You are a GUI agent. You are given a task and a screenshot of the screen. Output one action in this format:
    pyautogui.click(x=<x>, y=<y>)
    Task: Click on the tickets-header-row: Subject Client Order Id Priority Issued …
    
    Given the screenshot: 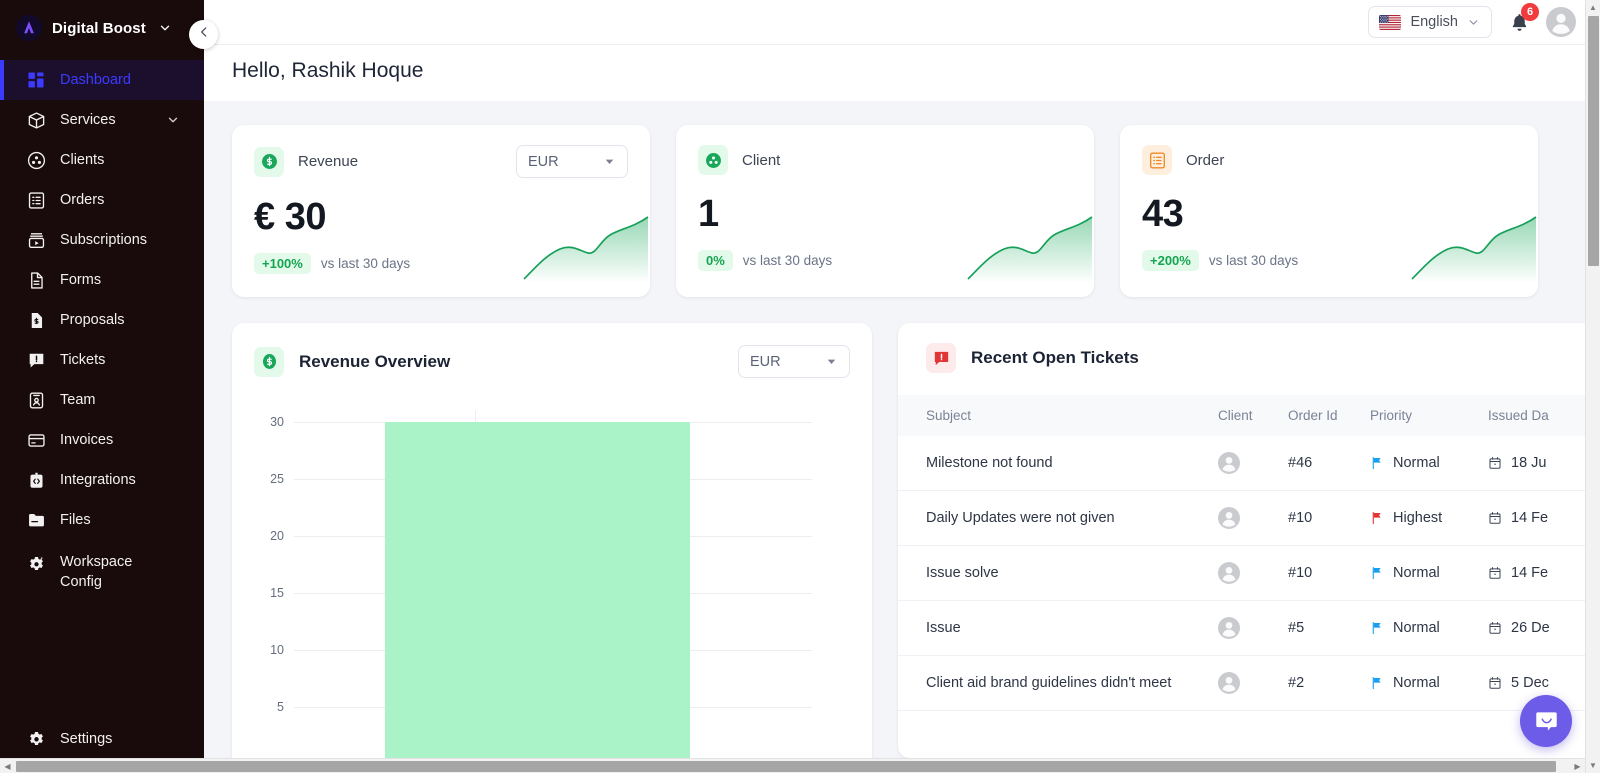 What is the action you would take?
    pyautogui.click(x=1249, y=415)
    